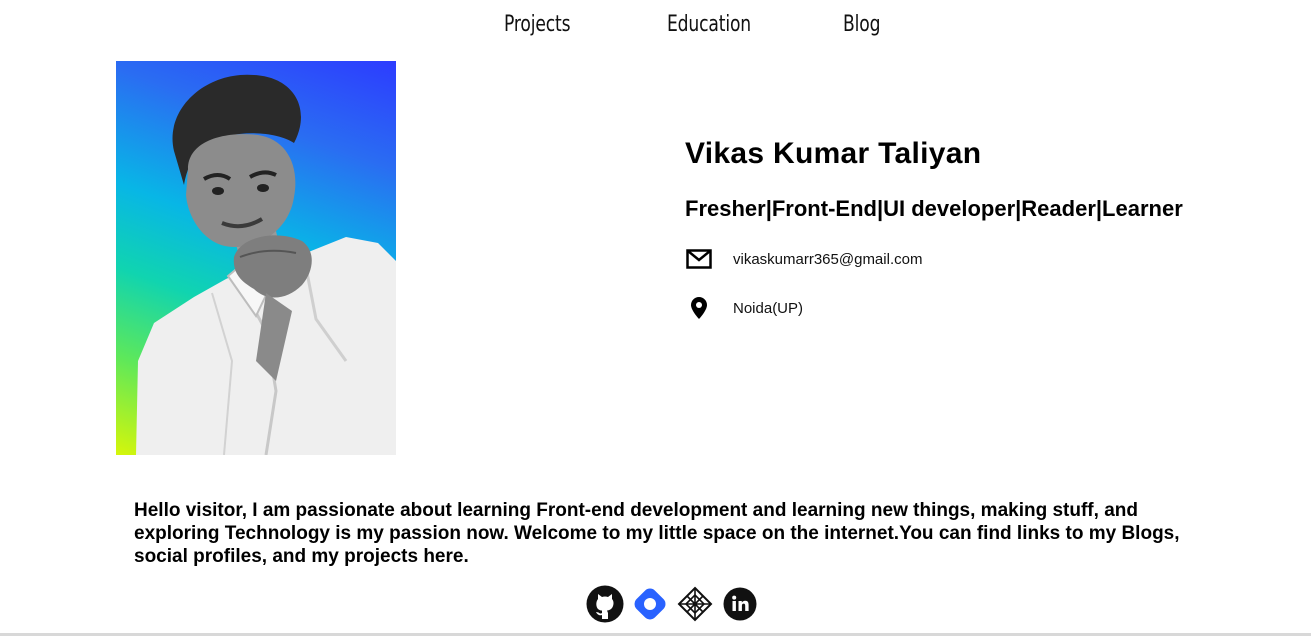 The image size is (1311, 636). Describe the element at coordinates (699, 308) in the screenshot. I see `location-pin-icon` at that location.